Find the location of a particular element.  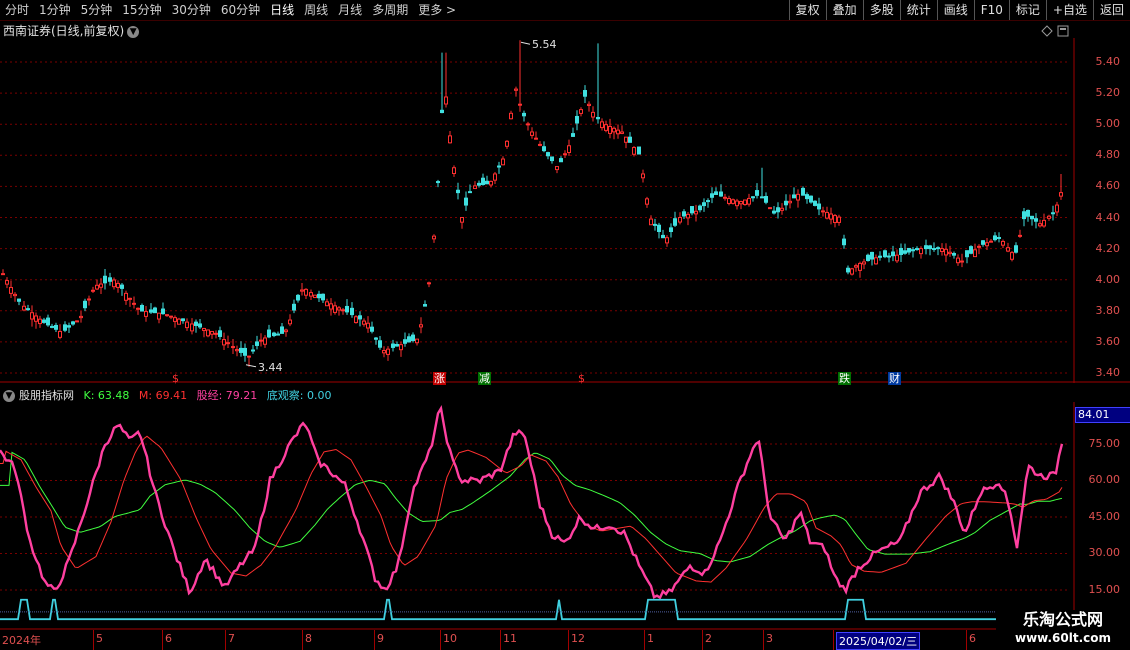

time-axis-label: 3 is located at coordinates (769, 638).